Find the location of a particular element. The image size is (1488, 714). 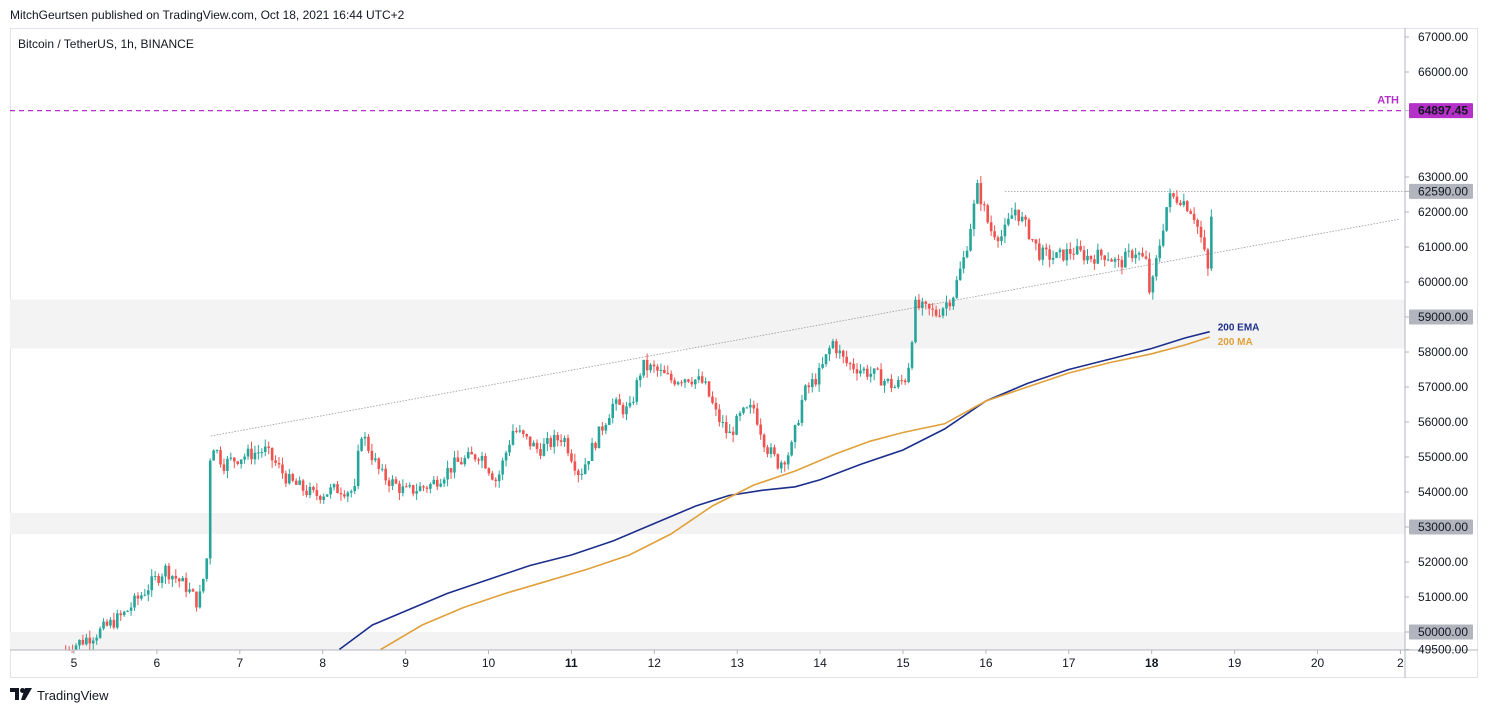

x-tick-label: 14 is located at coordinates (820, 663).